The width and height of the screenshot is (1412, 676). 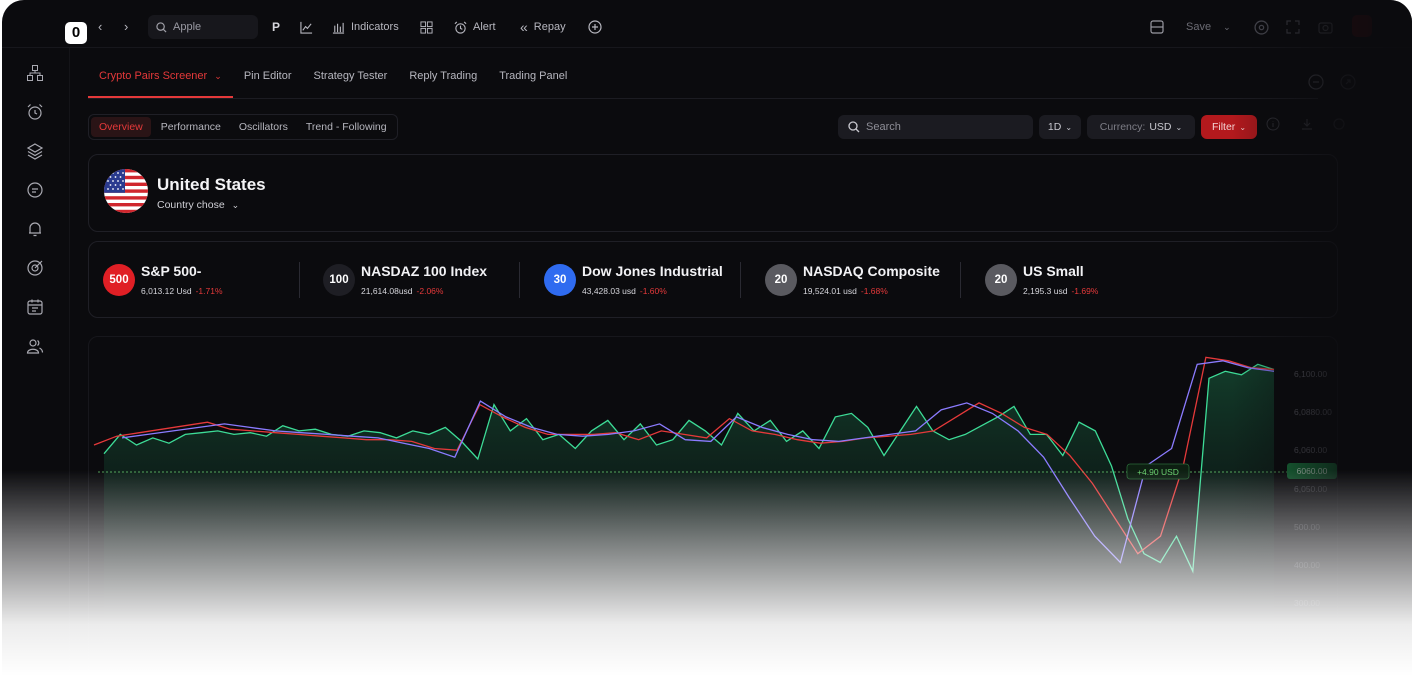 What do you see at coordinates (1307, 565) in the screenshot?
I see `y-axis-tick-label: 400.00` at bounding box center [1307, 565].